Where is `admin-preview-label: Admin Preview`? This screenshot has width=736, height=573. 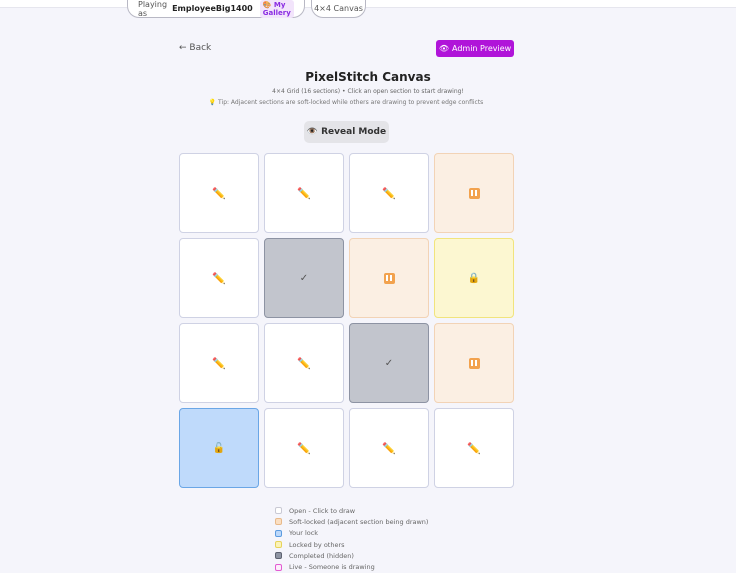
admin-preview-label: Admin Preview is located at coordinates (481, 48).